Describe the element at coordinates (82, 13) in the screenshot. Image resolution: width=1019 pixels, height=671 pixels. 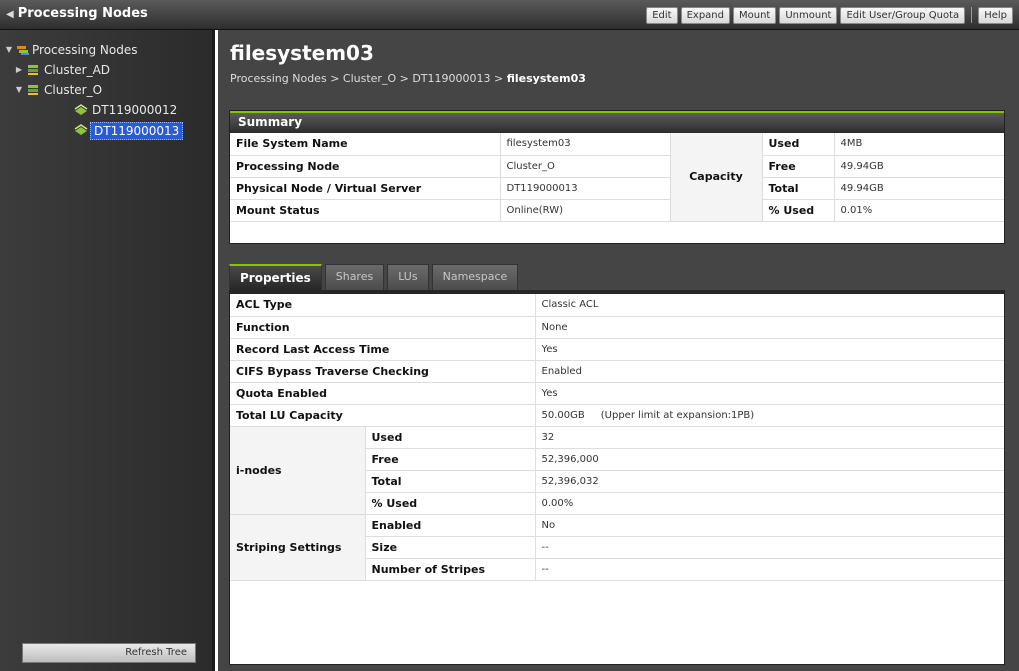
I see `panel-title-label: Processing Nodes` at that location.